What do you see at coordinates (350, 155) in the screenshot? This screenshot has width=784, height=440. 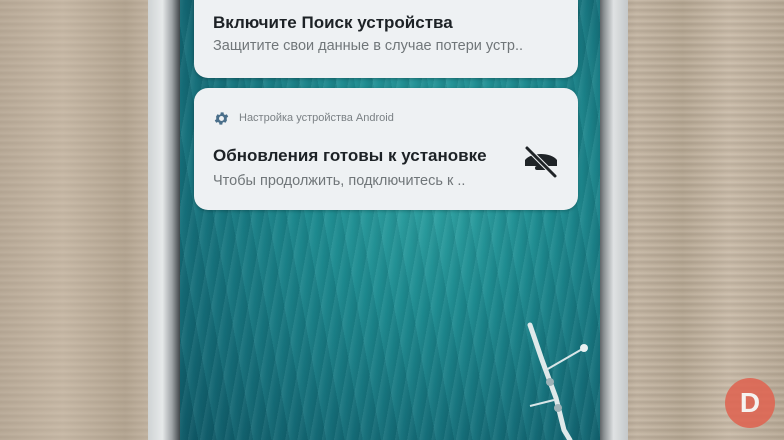 I see `notification-title: Обновления готовы к установке` at bounding box center [350, 155].